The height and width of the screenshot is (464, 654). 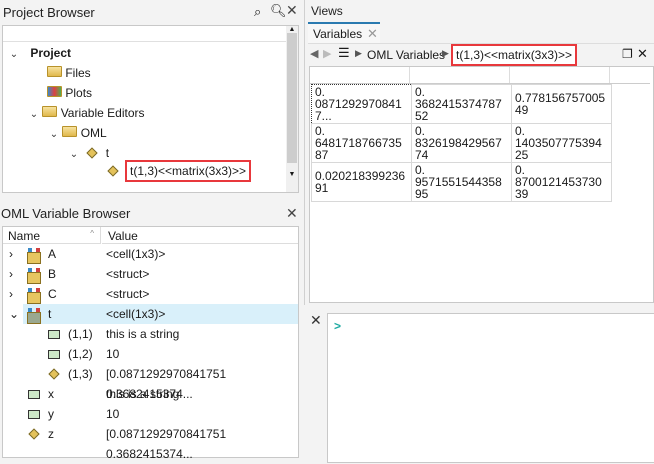 I want to click on tree-item-files: Files, so click(x=69, y=73).